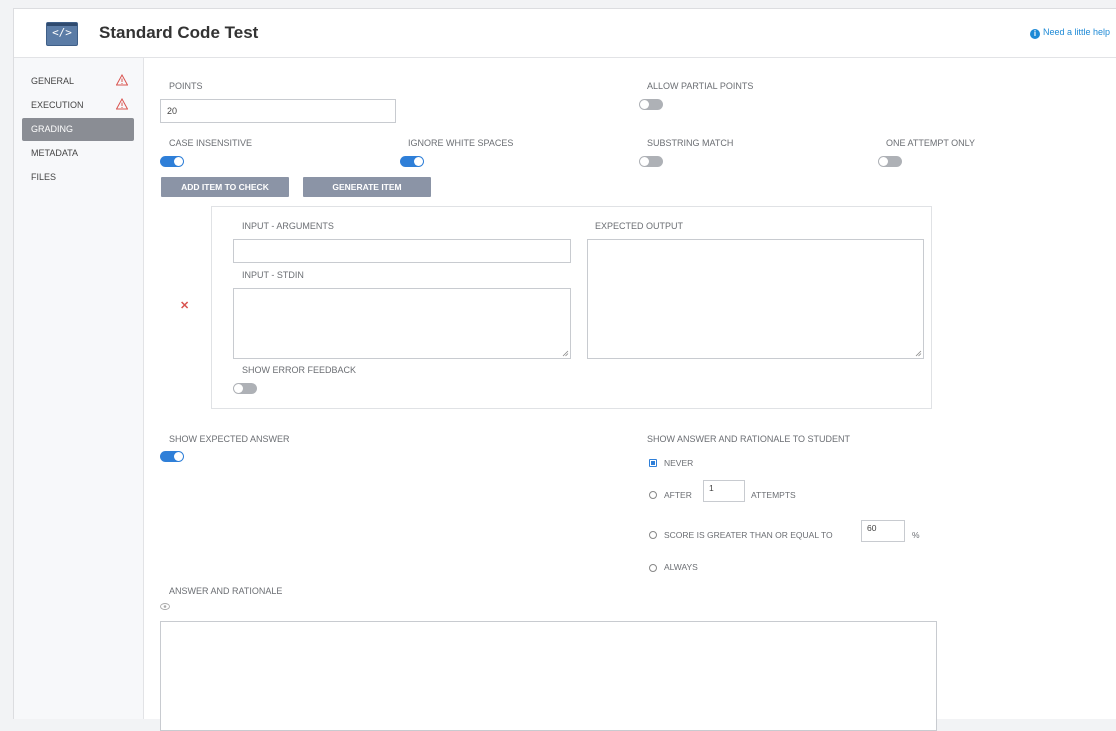 The width and height of the screenshot is (1116, 731). Describe the element at coordinates (651, 161) in the screenshot. I see `substring-match-toggle` at that location.